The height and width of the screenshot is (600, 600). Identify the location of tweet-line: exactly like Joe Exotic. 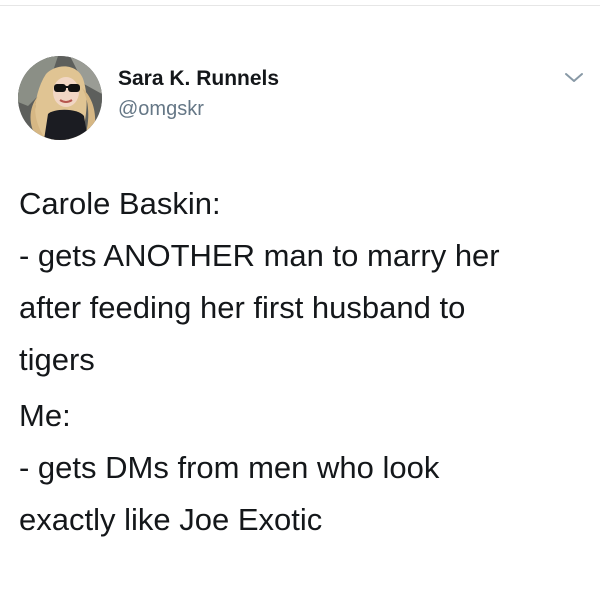
(171, 519).